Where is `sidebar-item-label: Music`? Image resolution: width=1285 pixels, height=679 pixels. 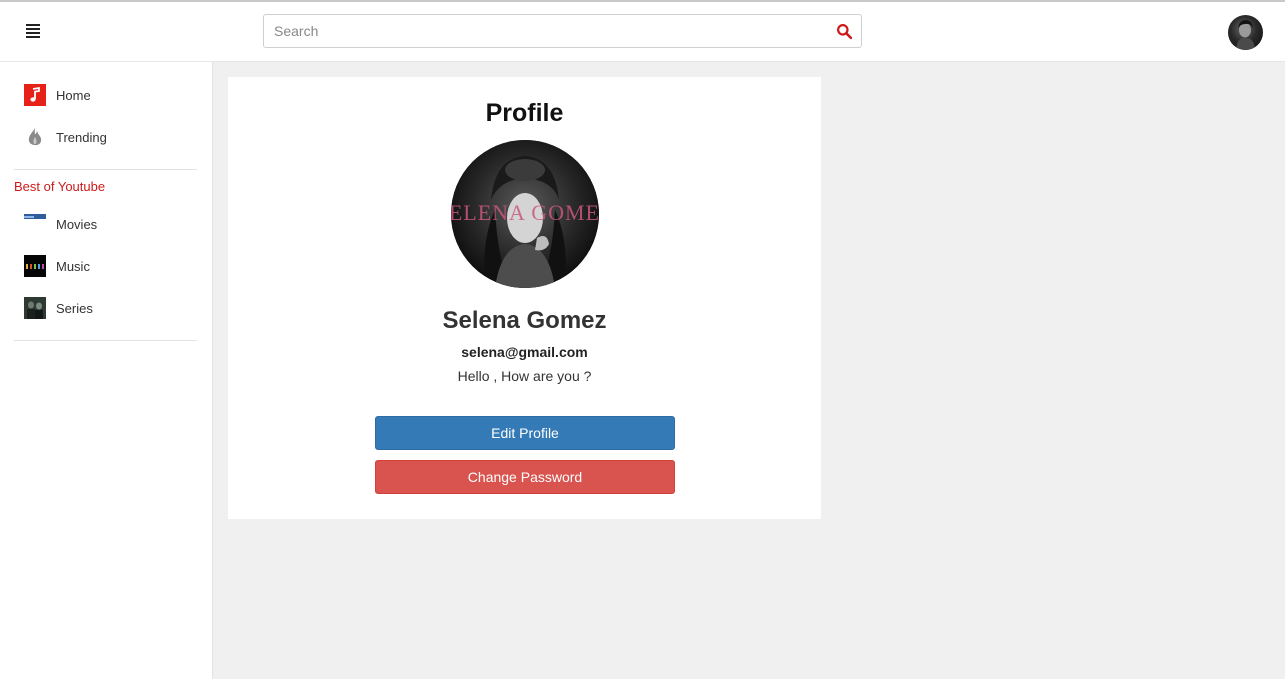 sidebar-item-label: Music is located at coordinates (73, 266).